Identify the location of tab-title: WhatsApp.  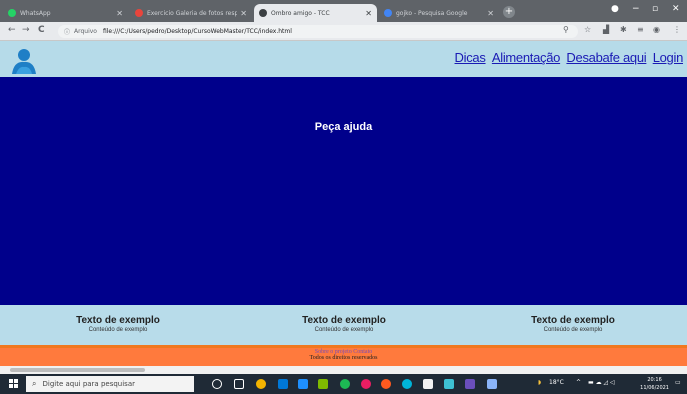
(35, 13).